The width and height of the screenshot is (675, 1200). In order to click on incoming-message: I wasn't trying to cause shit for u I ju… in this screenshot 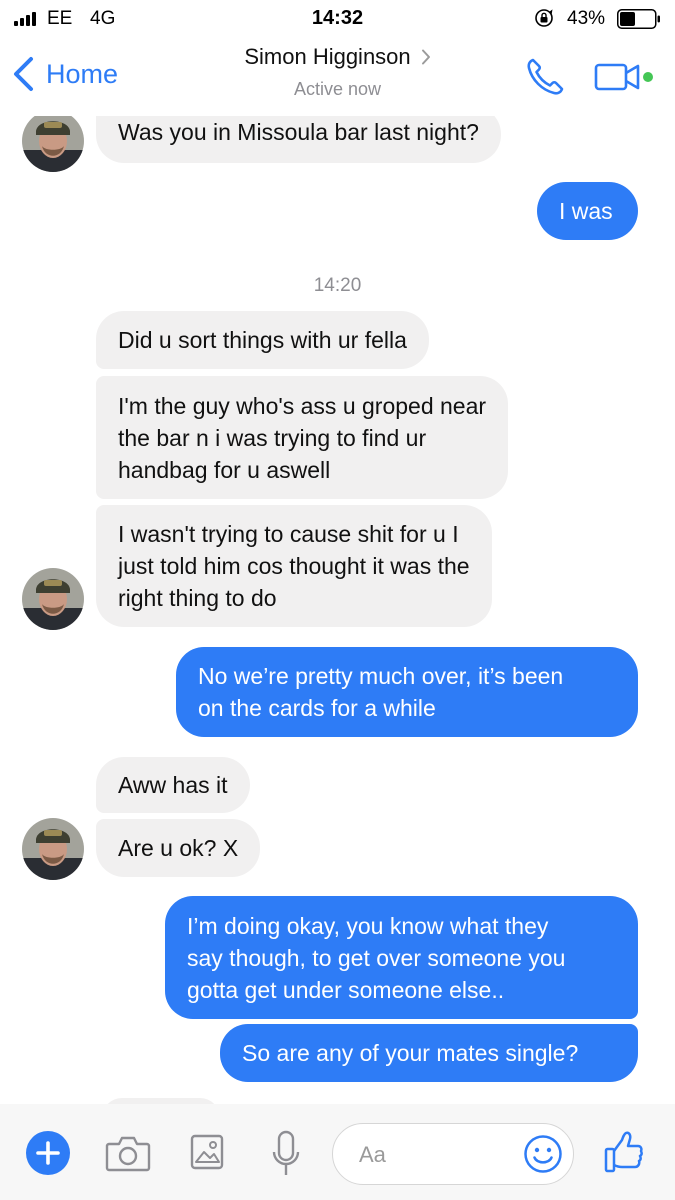, I will do `click(294, 566)`.